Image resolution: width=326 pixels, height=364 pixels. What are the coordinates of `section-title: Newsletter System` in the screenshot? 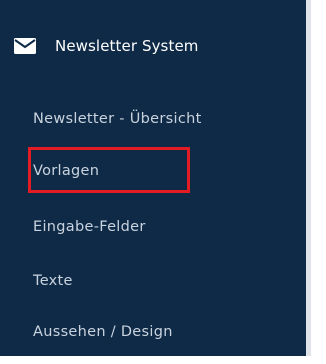 It's located at (127, 46).